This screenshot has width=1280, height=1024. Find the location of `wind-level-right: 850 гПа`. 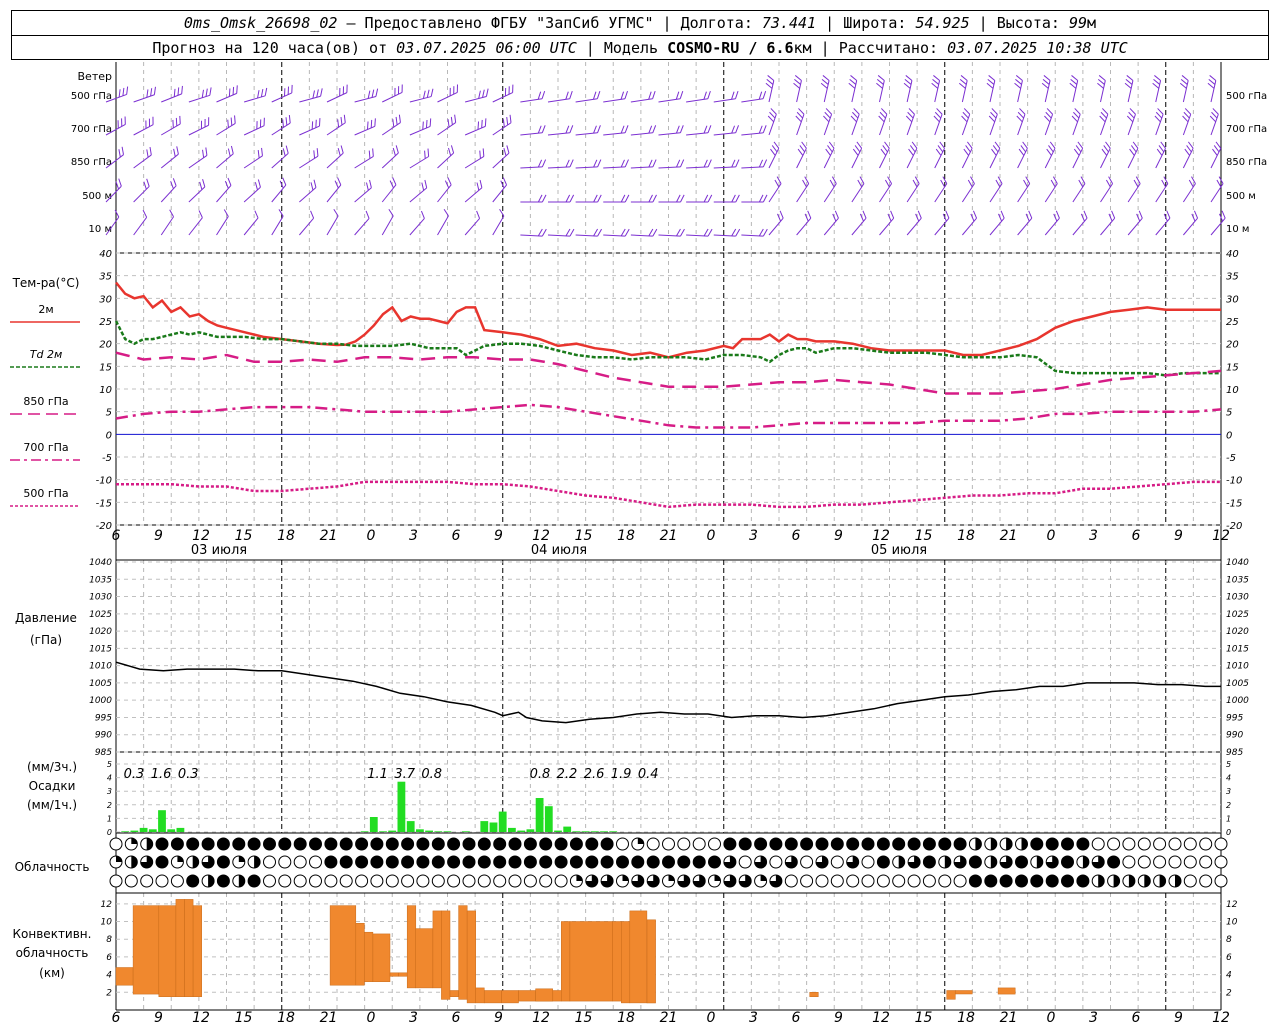

wind-level-right: 850 гПа is located at coordinates (1246, 162).